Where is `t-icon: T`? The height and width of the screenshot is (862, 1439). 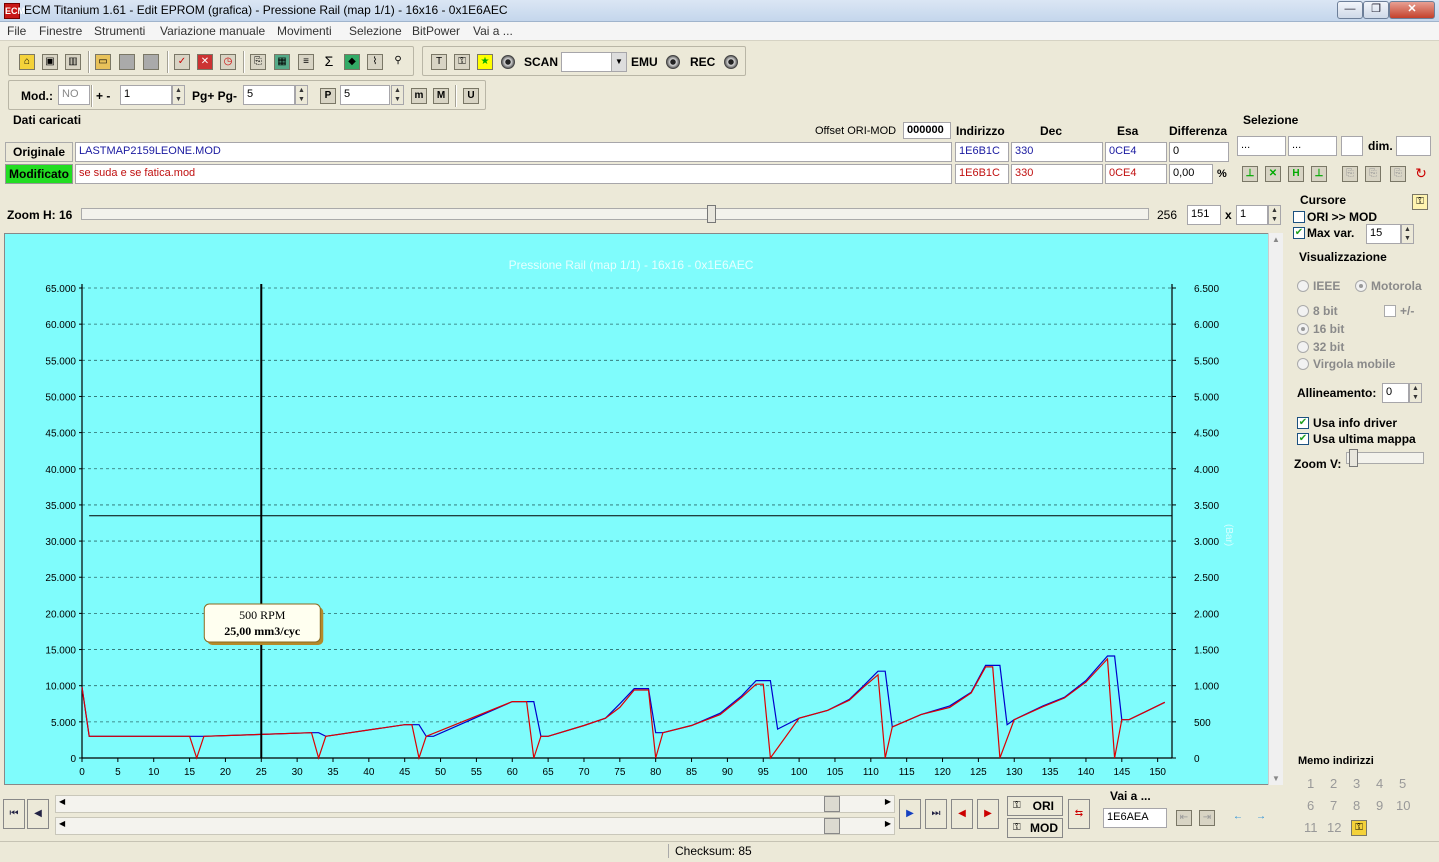 t-icon: T is located at coordinates (439, 62).